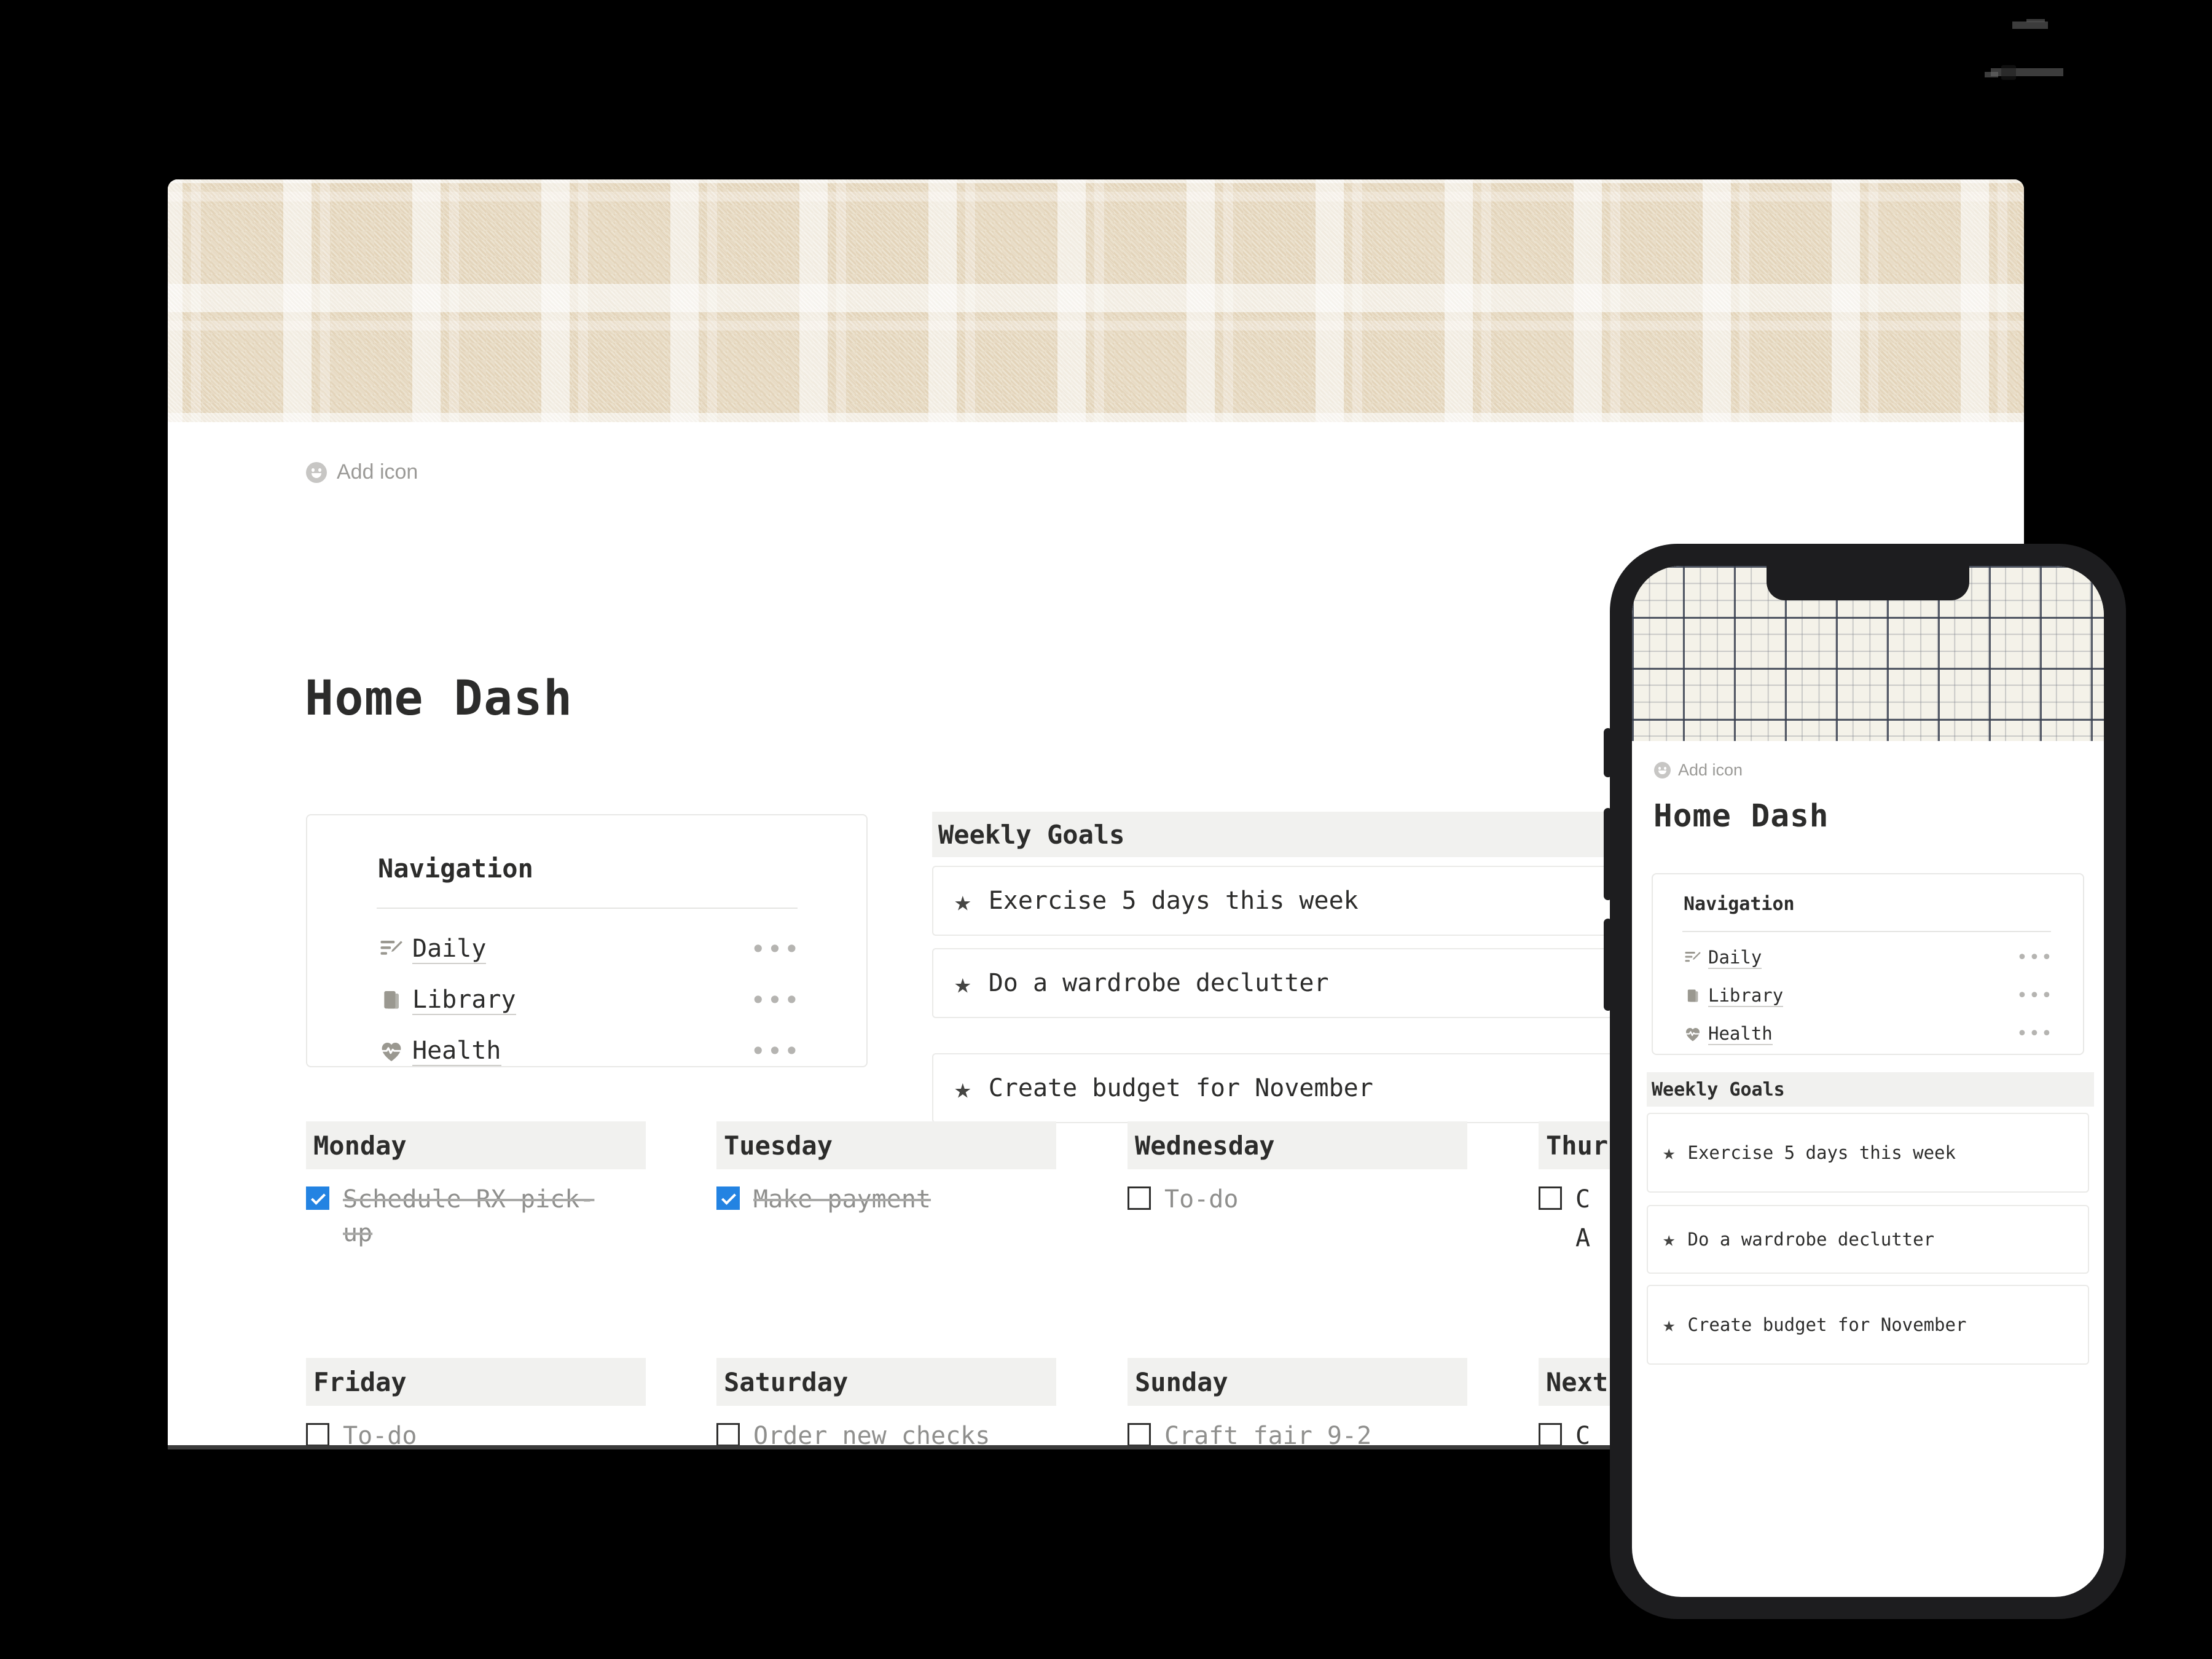 This screenshot has height=1659, width=2212. I want to click on goal-card: ★ Do a wardrobe declutter, so click(1277, 983).